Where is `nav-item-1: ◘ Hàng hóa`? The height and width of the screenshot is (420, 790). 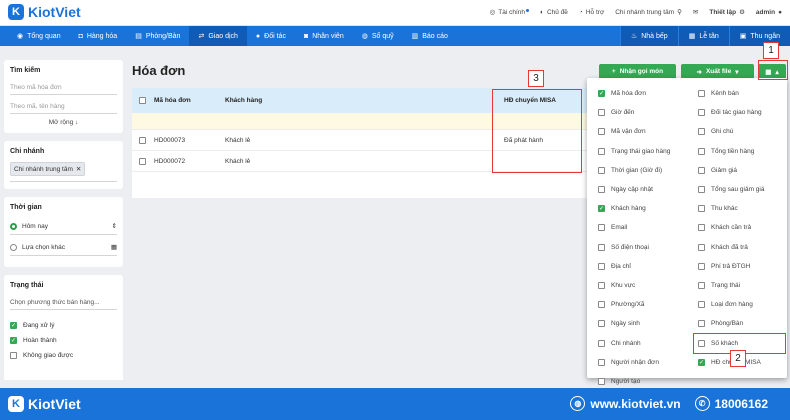
nav-item-1: ◘ Hàng hóa is located at coordinates (98, 36).